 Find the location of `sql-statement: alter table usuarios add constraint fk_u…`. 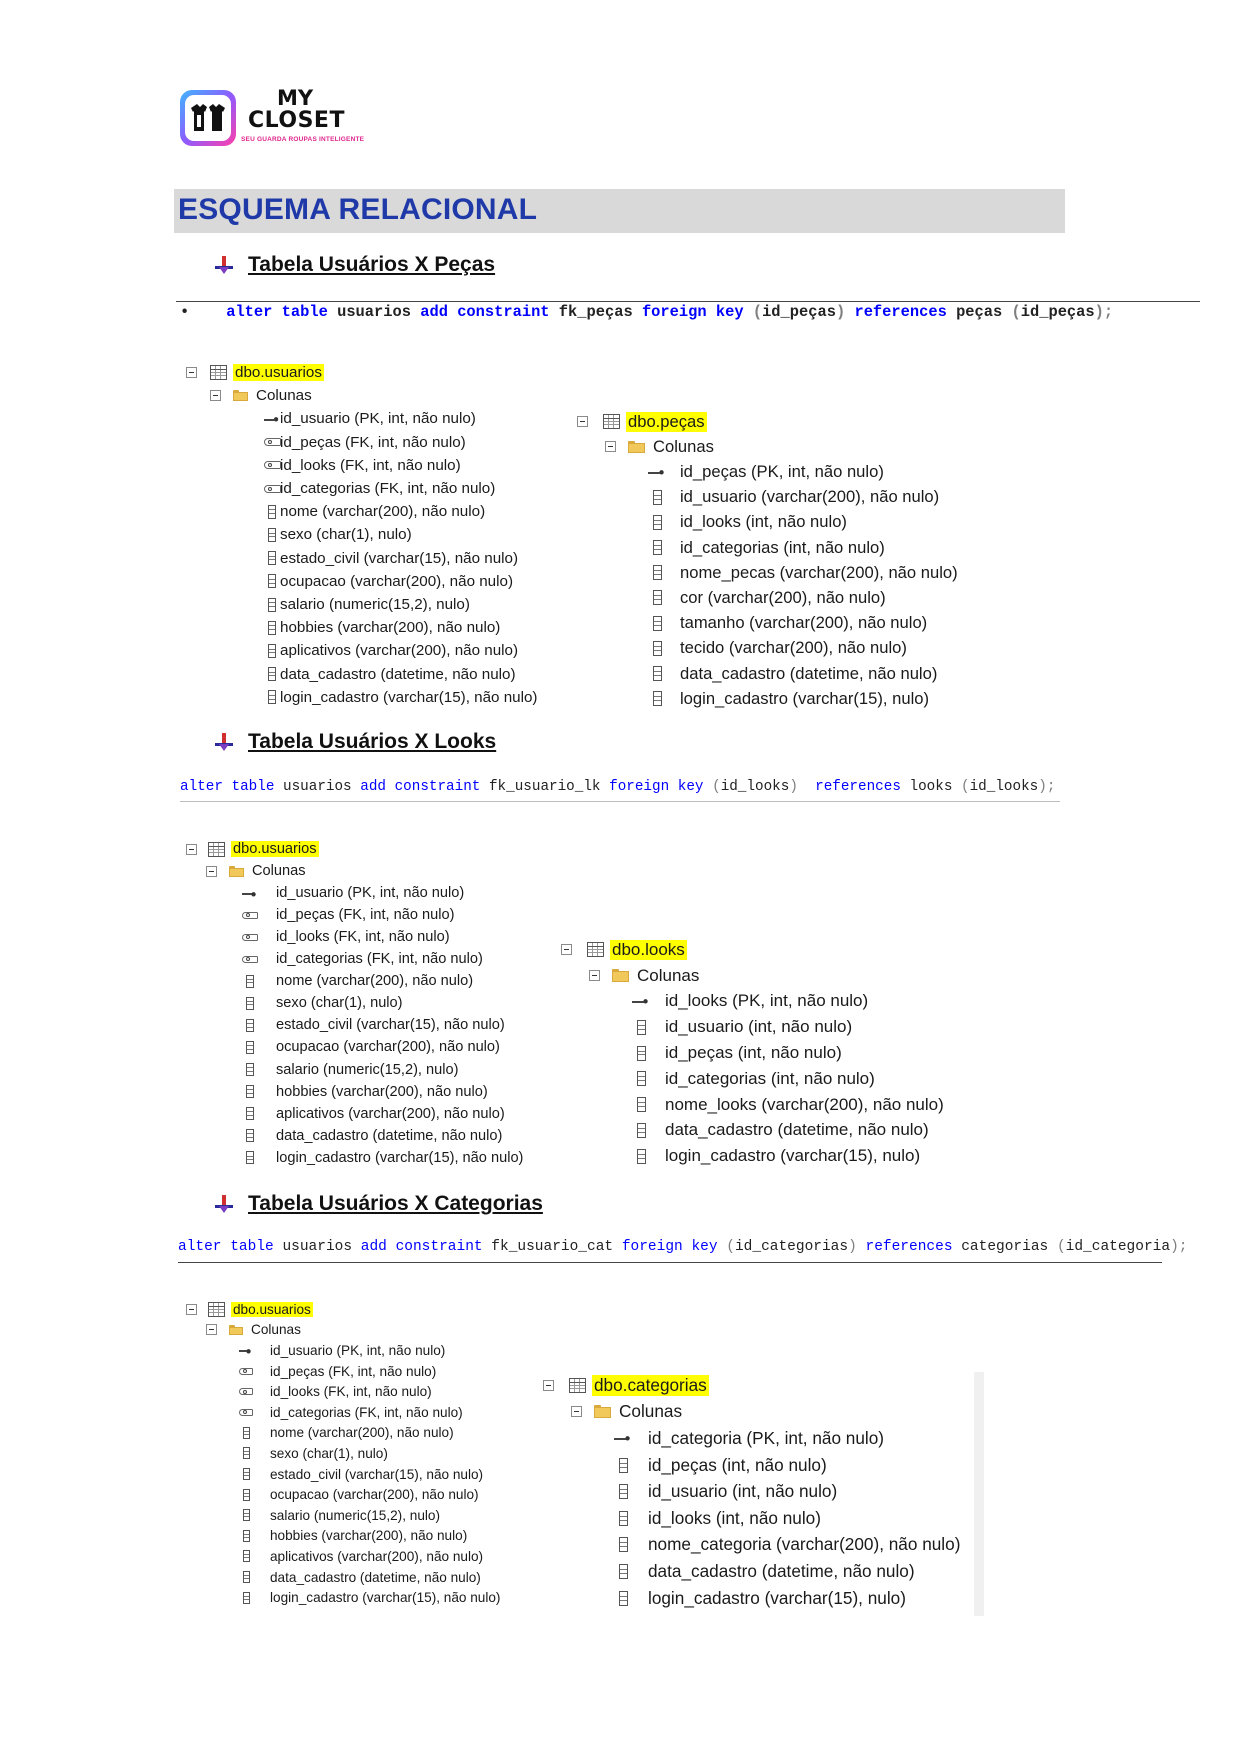

sql-statement: alter table usuarios add constraint fk_u… is located at coordinates (618, 787).